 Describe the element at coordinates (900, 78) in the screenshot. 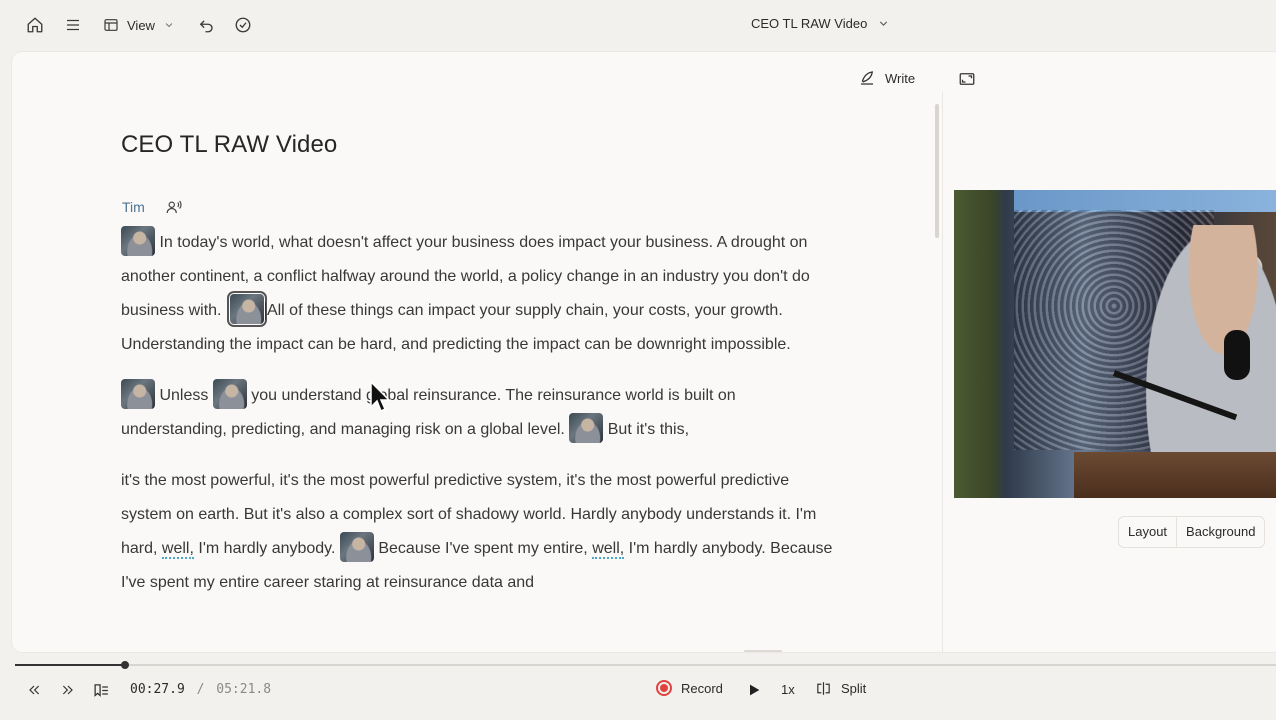

I see `write-label: Write` at that location.